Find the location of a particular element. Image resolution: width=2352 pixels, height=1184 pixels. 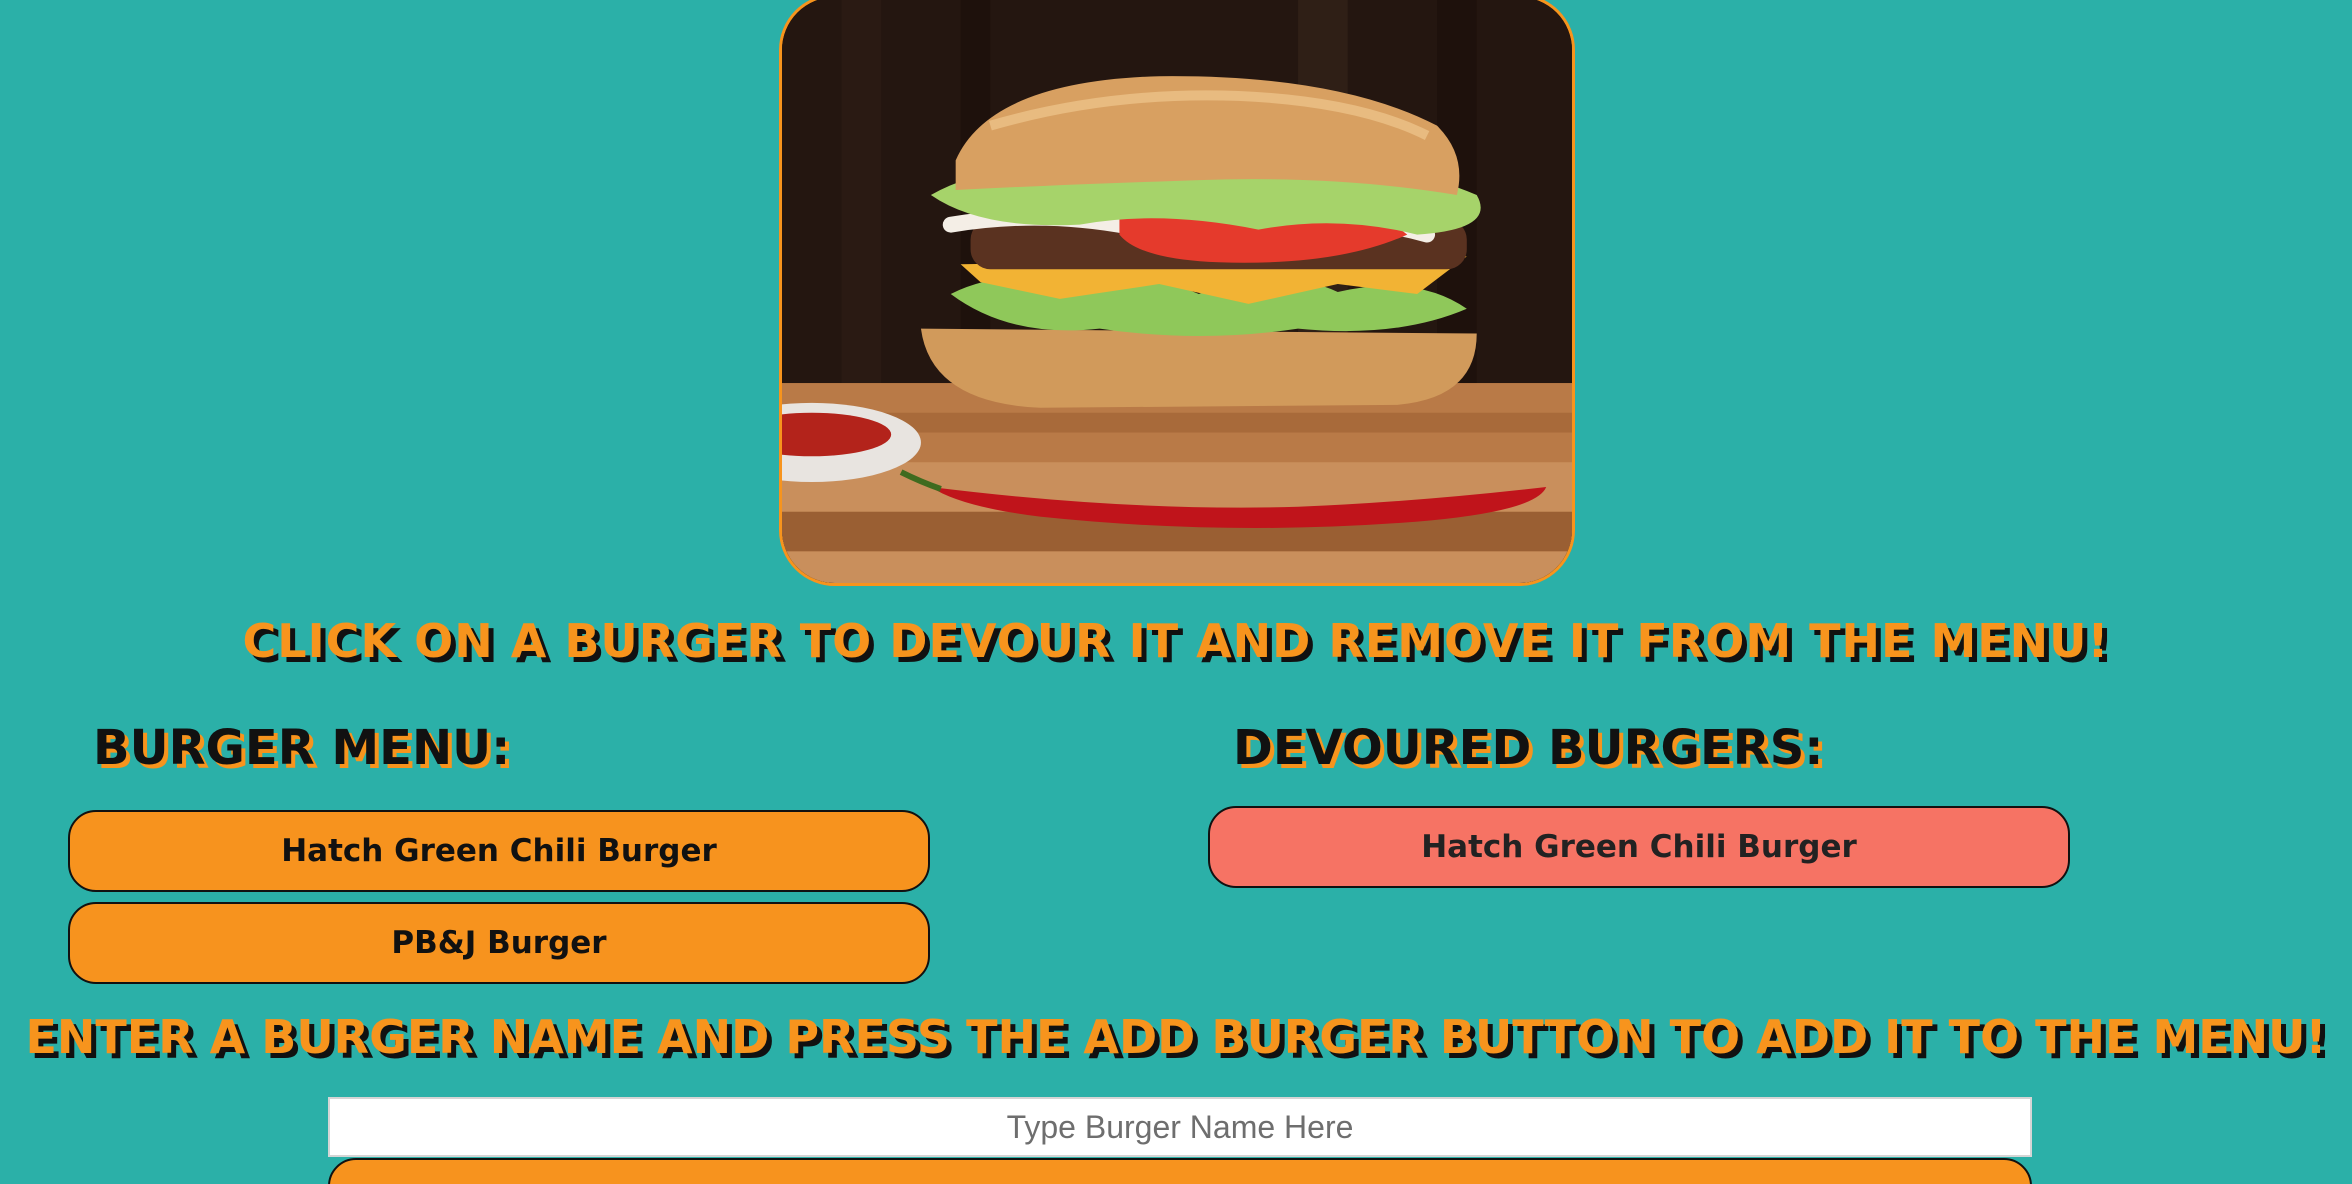

menu-burger-button: PB&J Burger is located at coordinates (499, 943).